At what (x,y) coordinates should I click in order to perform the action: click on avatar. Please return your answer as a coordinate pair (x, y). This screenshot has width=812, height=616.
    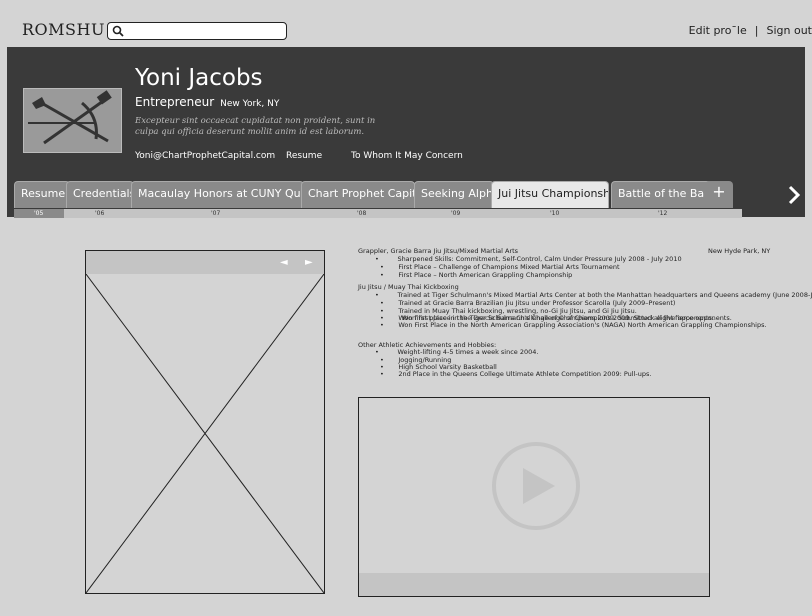
    Looking at the image, I should click on (72, 120).